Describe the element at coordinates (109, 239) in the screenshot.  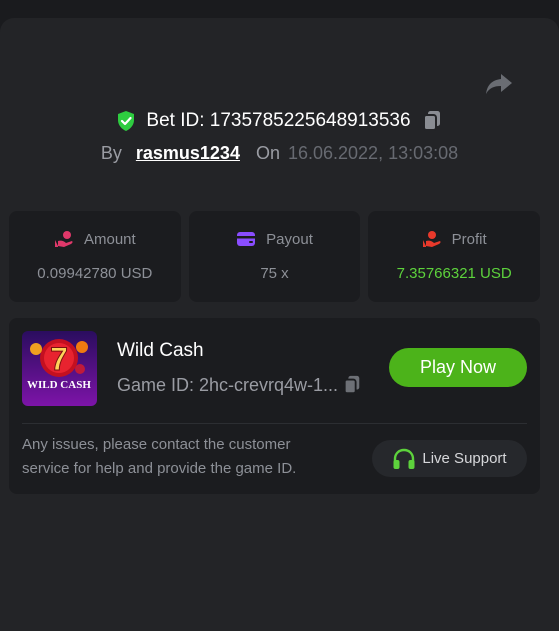
I see `amount-label: Amount` at that location.